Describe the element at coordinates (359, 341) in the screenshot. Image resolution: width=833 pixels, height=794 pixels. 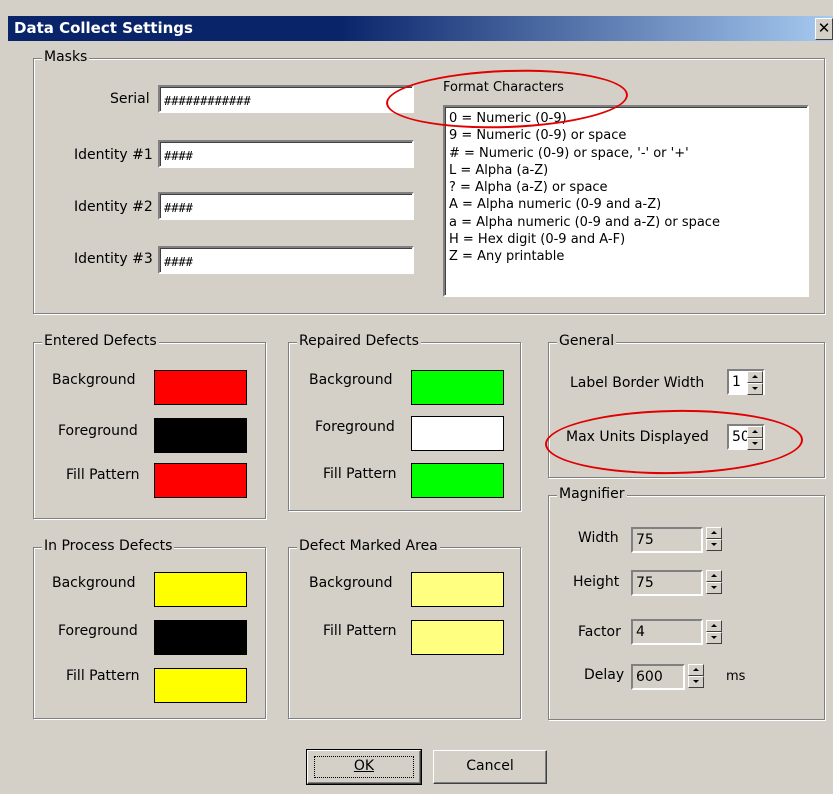
I see `repaired-defects-title: Repaired Defects` at that location.